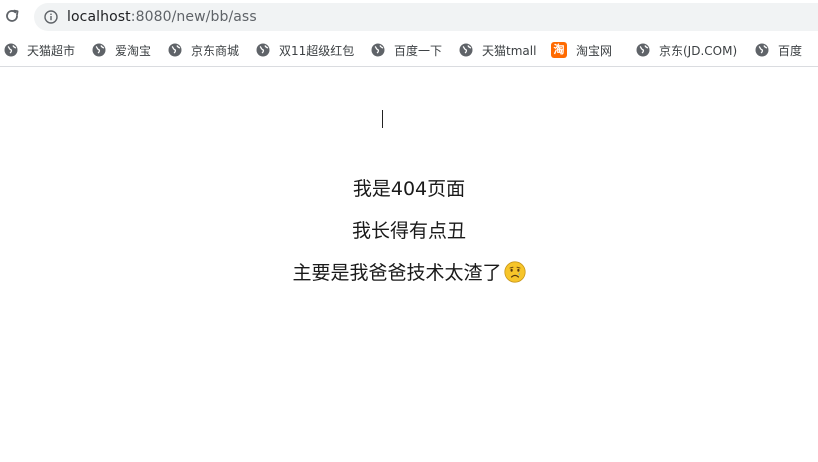 This screenshot has height=462, width=818. I want to click on text-caret, so click(382, 119).